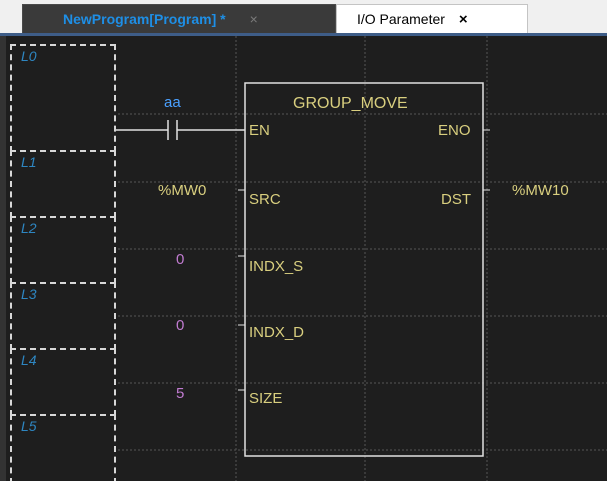  I want to click on tab-strip: NewProgram[Program] * × I/O Parameter ×, so click(303, 16).